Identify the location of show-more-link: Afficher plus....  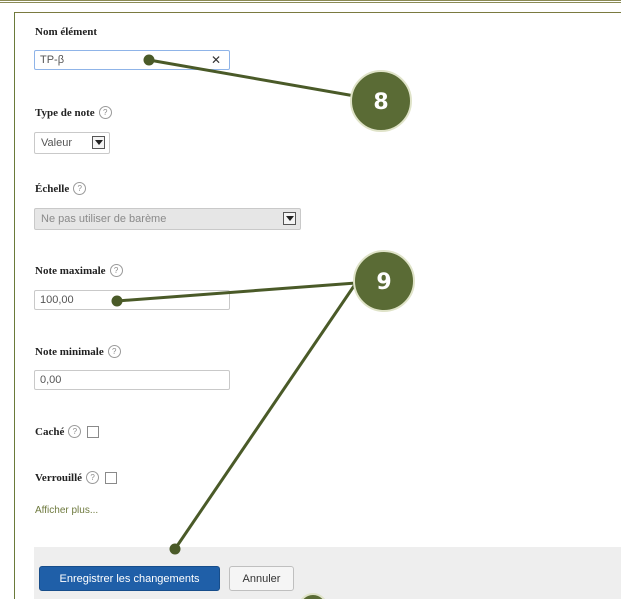
(66, 510).